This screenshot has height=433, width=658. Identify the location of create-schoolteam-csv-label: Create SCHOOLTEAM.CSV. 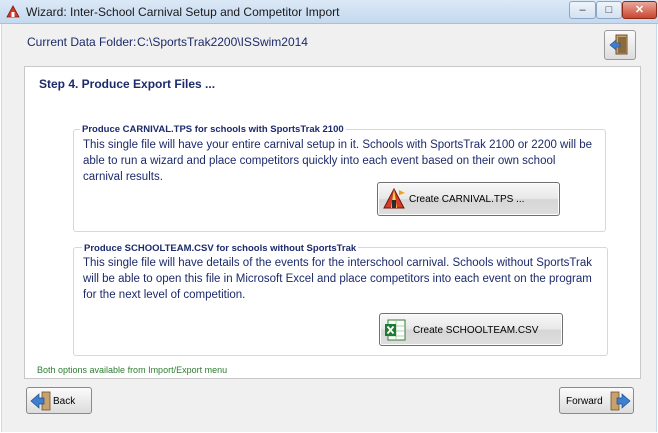
(476, 330).